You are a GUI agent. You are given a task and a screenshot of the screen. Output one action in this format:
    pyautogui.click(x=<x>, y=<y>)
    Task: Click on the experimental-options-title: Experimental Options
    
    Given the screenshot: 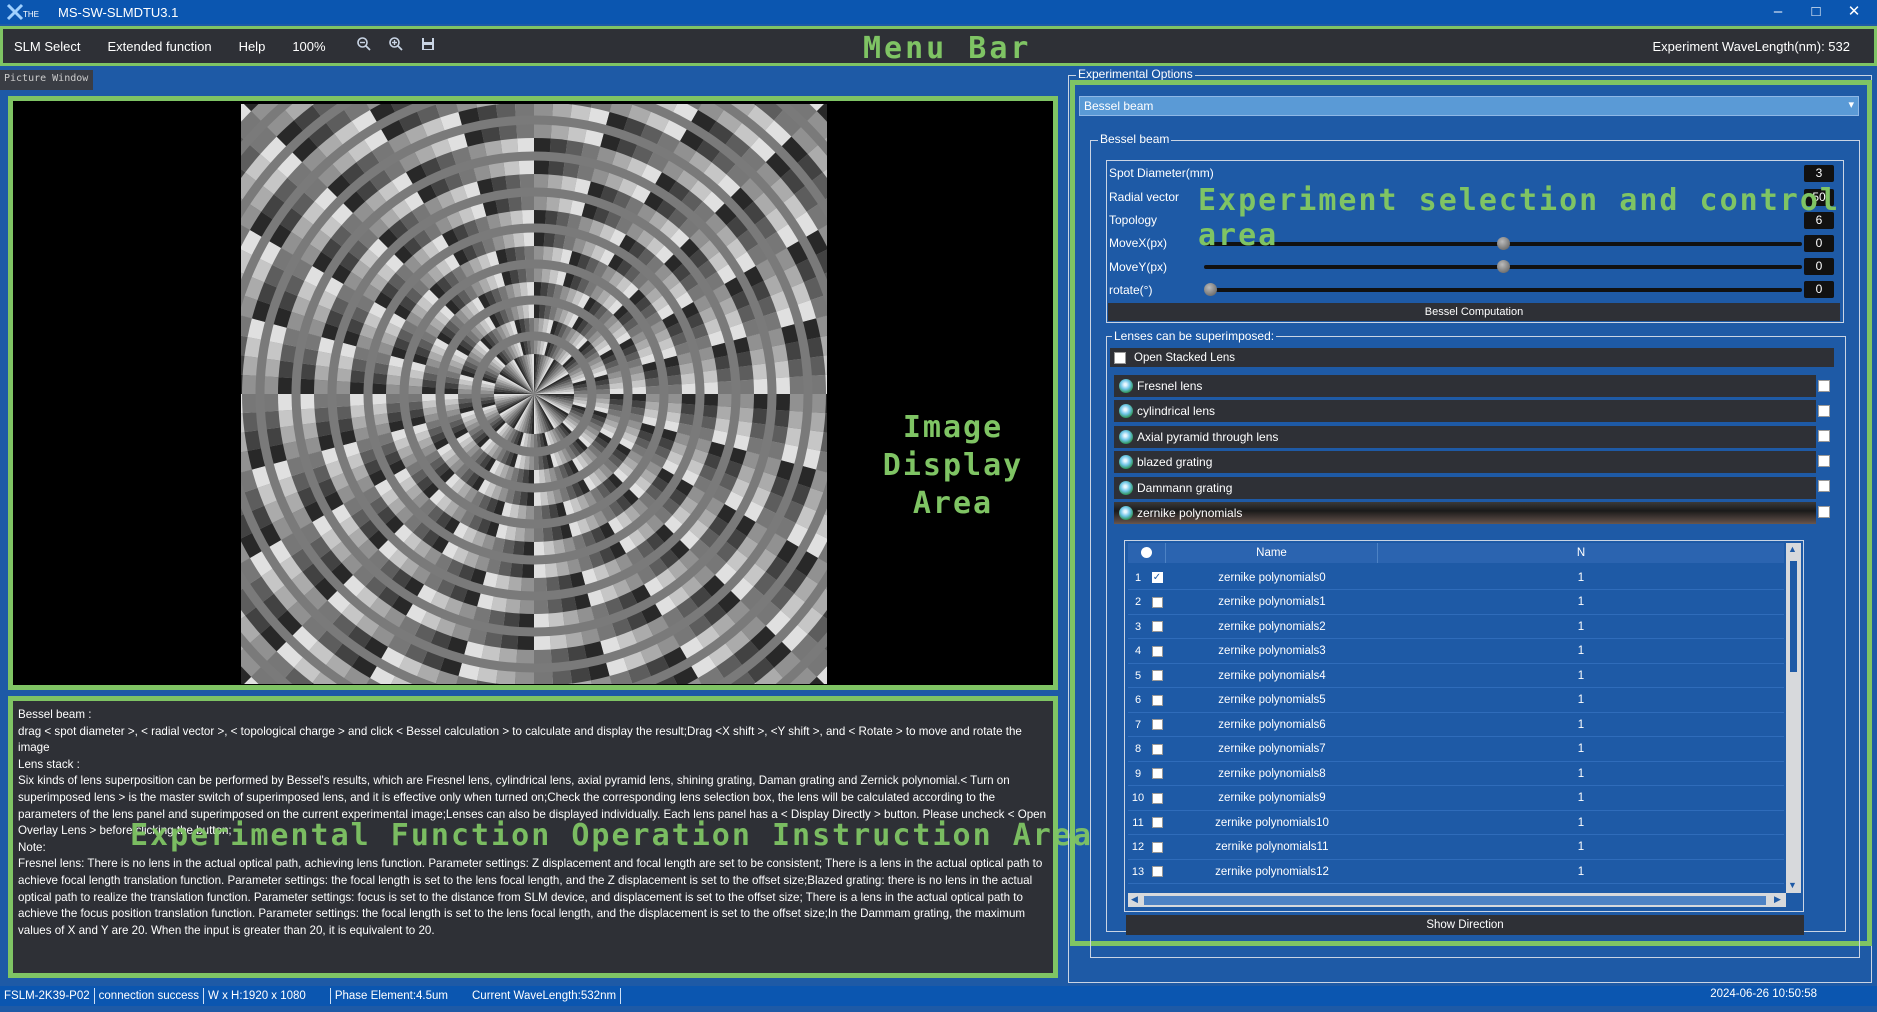 What is the action you would take?
    pyautogui.click(x=1135, y=74)
    